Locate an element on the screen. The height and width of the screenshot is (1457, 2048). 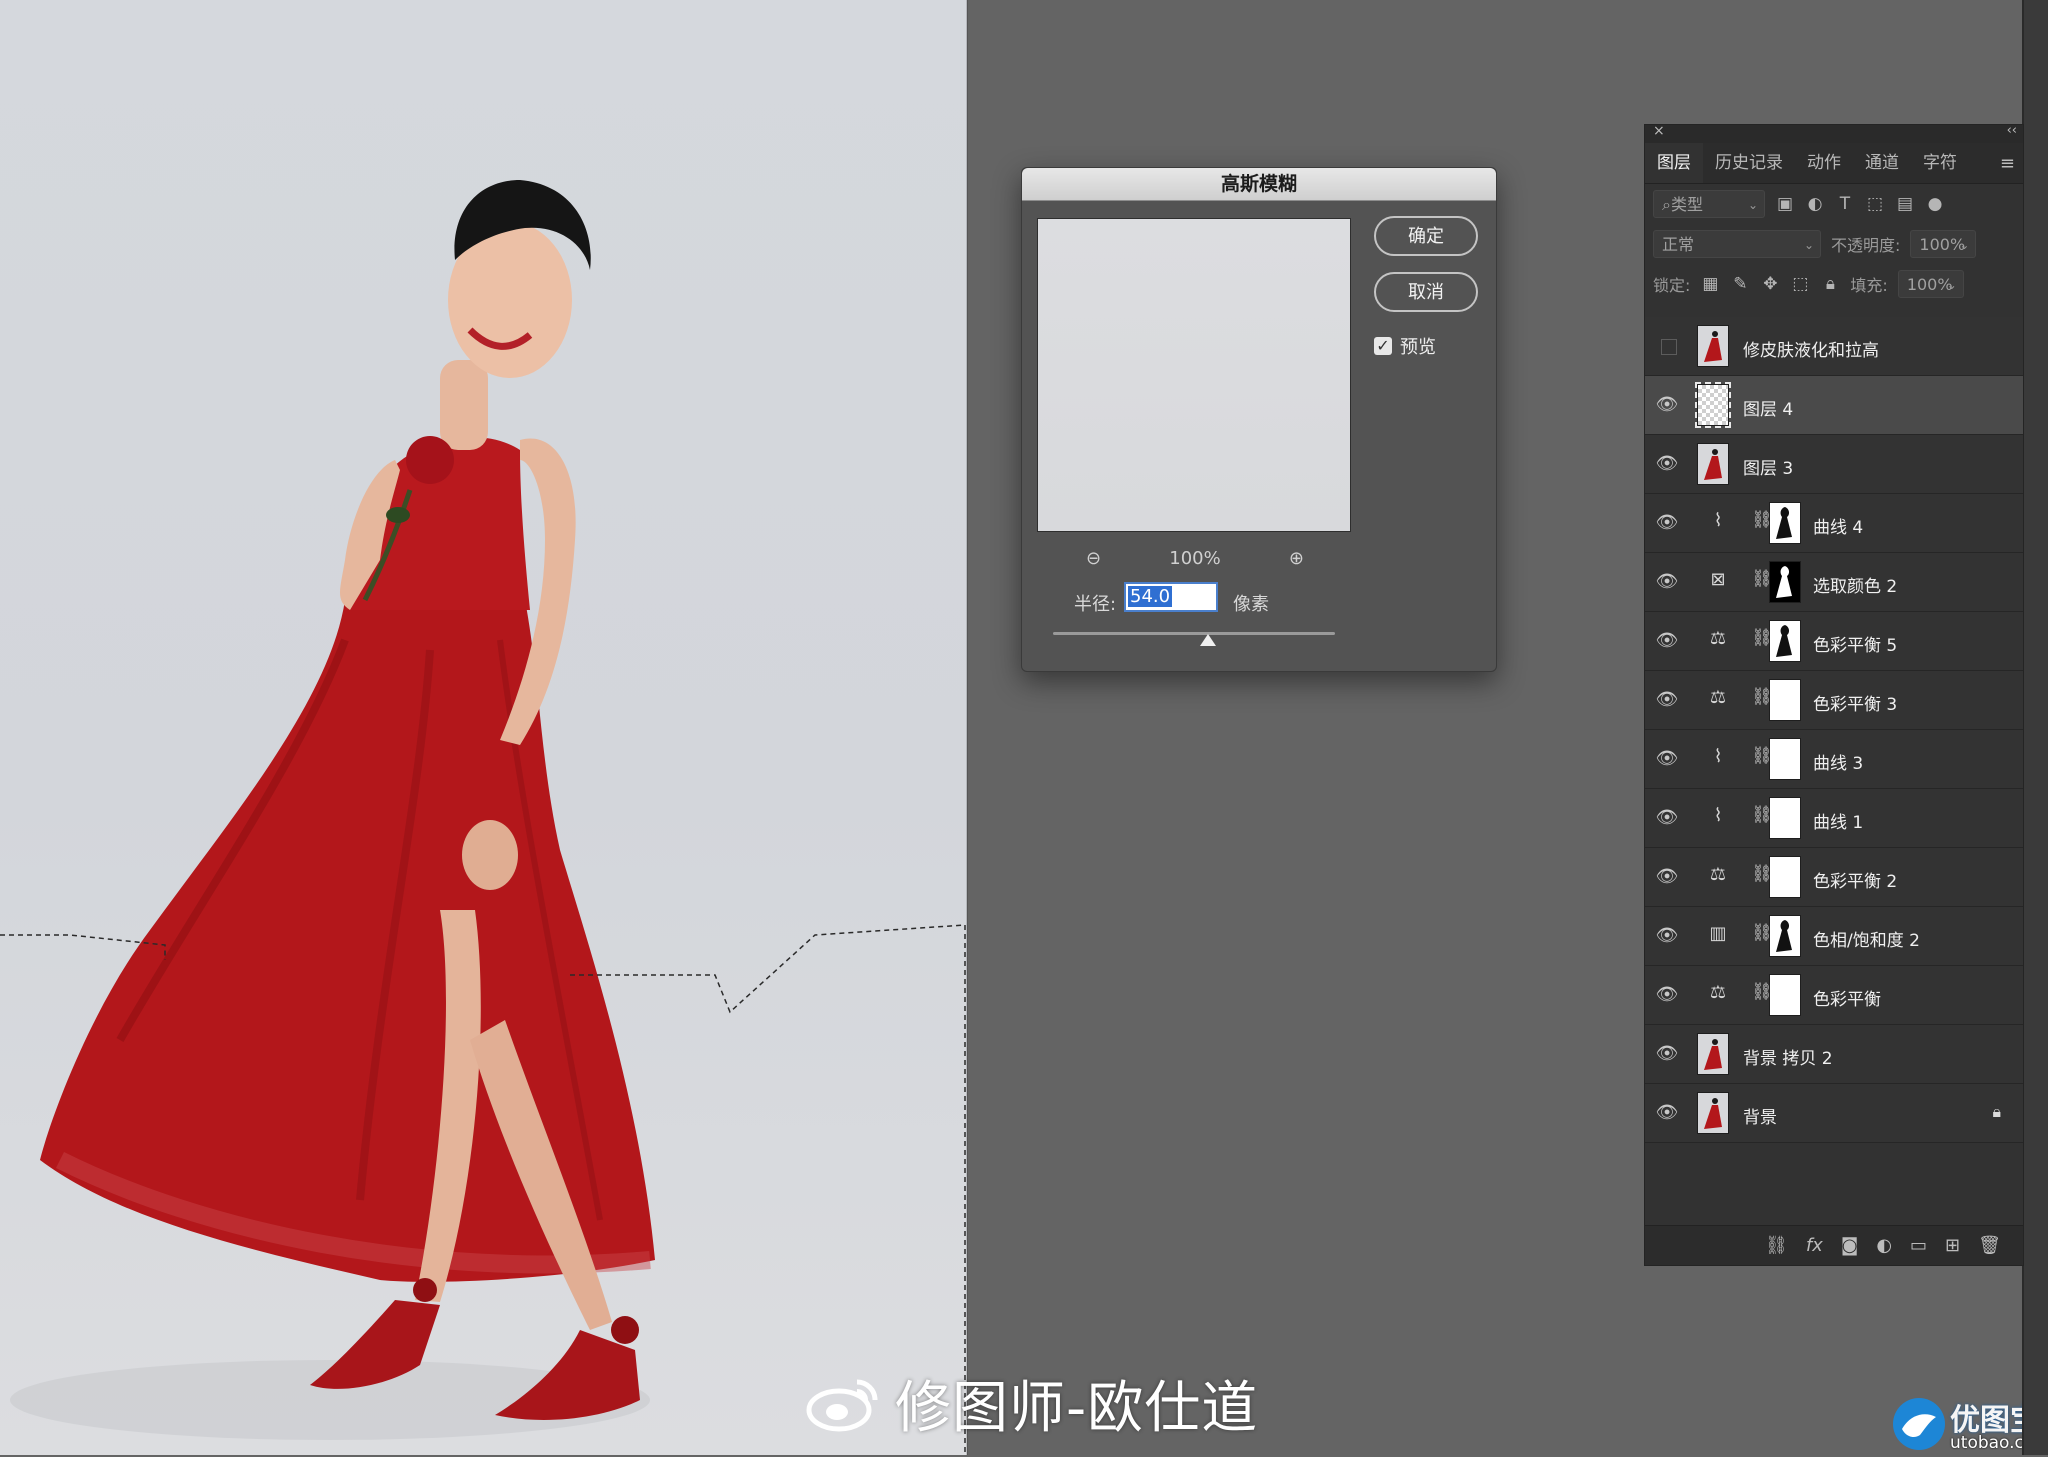
layer-name: 选取颜色 2 is located at coordinates (1855, 584).